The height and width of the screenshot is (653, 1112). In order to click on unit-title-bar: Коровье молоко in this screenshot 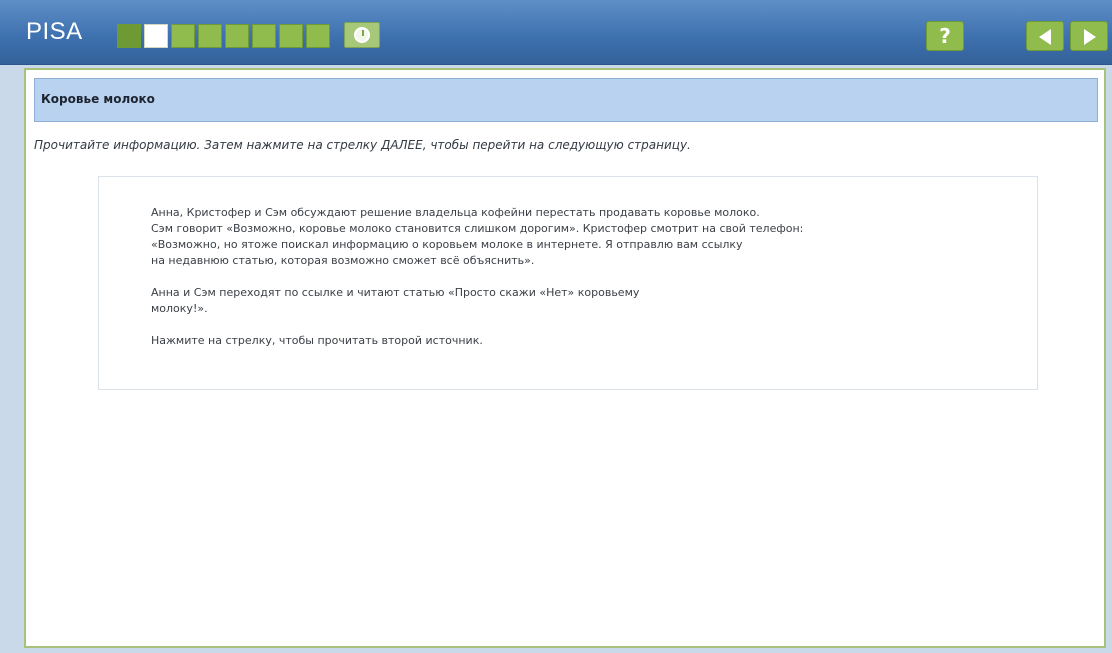, I will do `click(566, 100)`.